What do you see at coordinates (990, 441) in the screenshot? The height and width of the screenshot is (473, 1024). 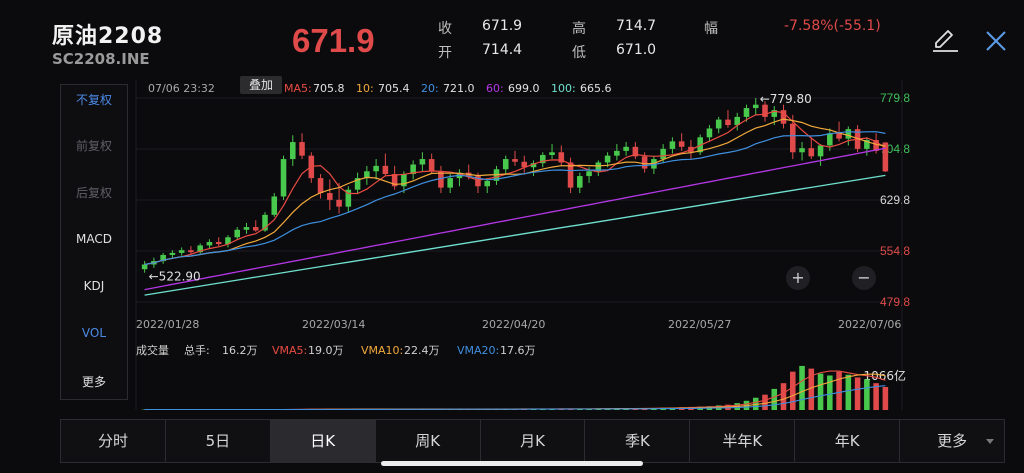 I see `chevron-down-icon` at bounding box center [990, 441].